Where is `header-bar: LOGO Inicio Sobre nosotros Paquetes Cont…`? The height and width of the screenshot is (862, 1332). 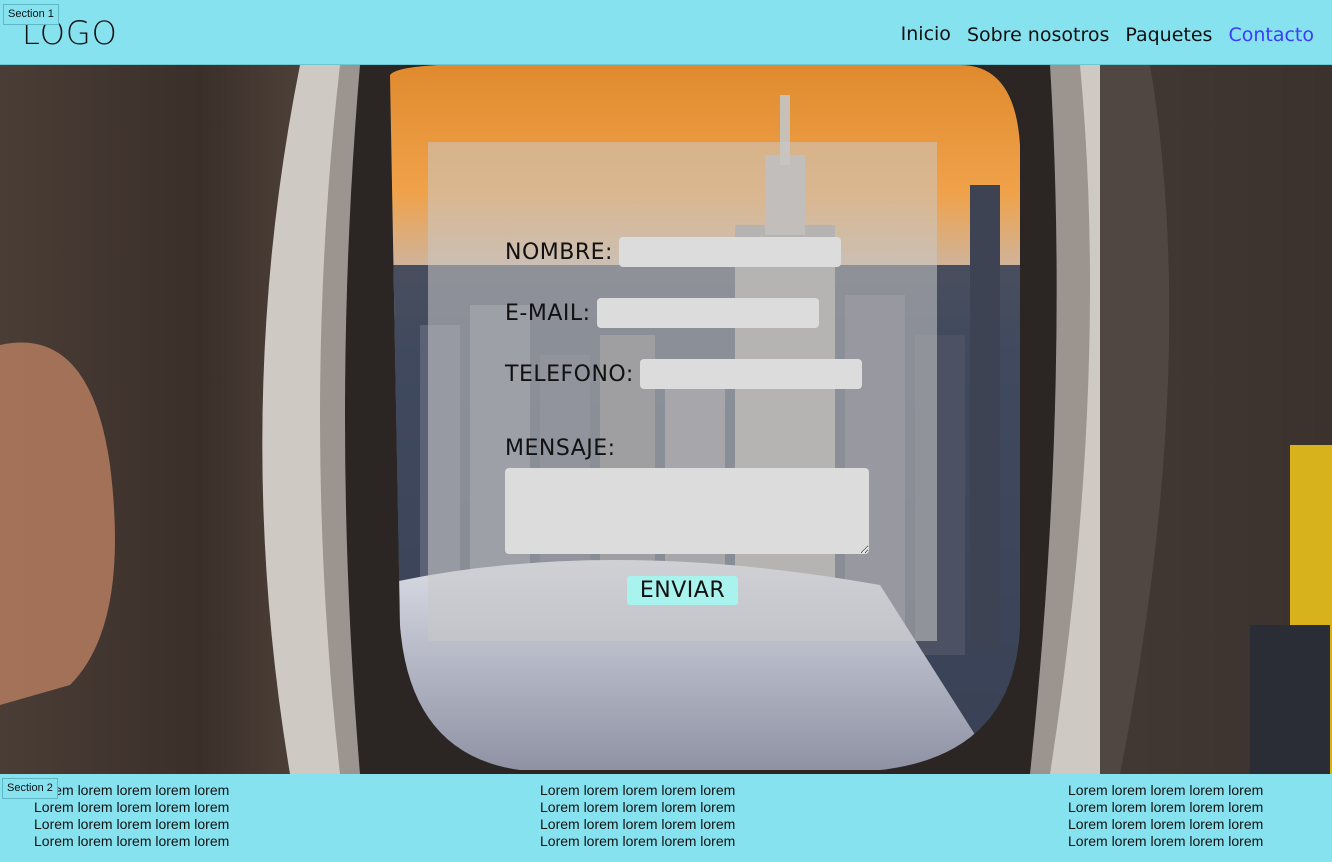 header-bar: LOGO Inicio Sobre nosotros Paquetes Cont… is located at coordinates (666, 32).